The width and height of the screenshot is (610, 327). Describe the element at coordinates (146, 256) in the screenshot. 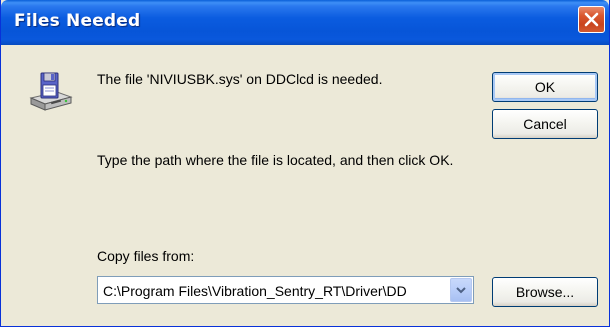

I see `copy-files-from-label: Copy files from:` at that location.